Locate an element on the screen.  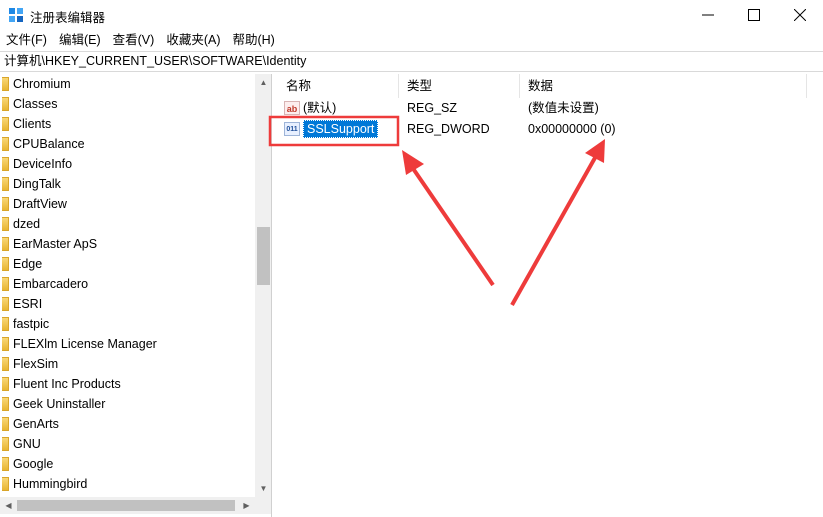
tree-item-label: FLEXlm License Manager is located at coordinates (85, 344).